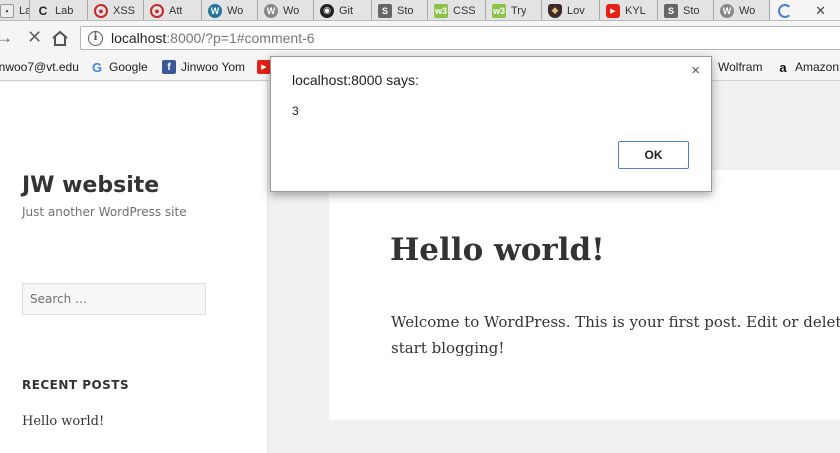  Describe the element at coordinates (343, 10) in the screenshot. I see `tab-github: ◉ Git` at that location.